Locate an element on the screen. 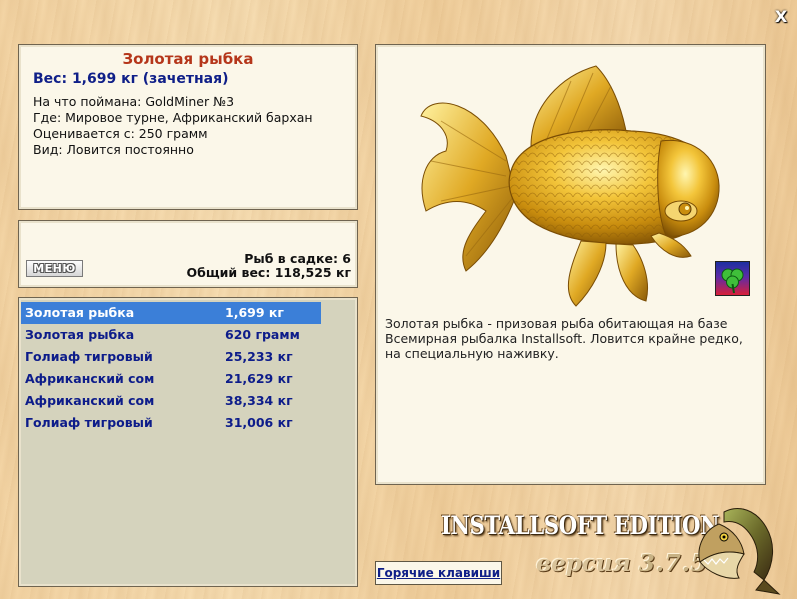 This screenshot has width=797, height=599. bait-info: На что поймана: GoldMiner №3 is located at coordinates (134, 101).